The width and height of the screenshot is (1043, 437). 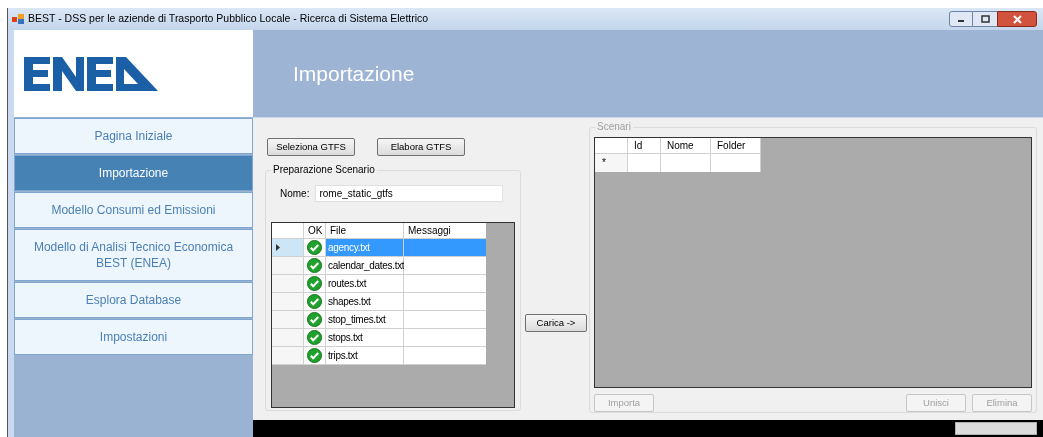 I want to click on column-header: Messaggi, so click(x=445, y=231).